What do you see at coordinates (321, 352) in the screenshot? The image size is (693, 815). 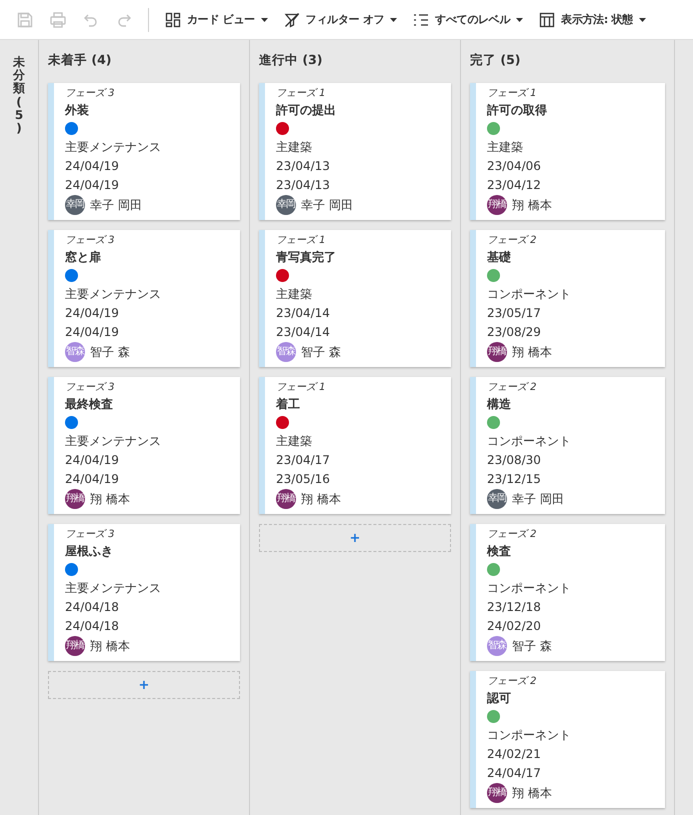 I see `assignee-name: 智子 森` at bounding box center [321, 352].